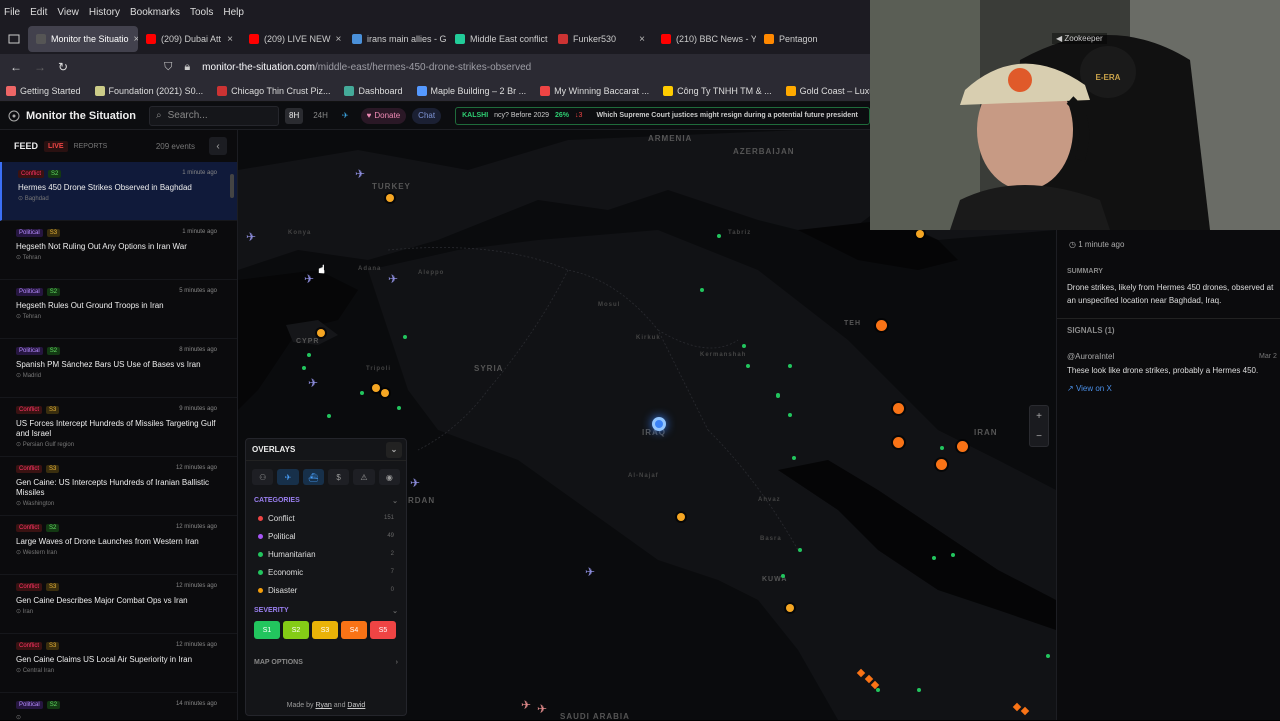 The width and height of the screenshot is (1280, 721). What do you see at coordinates (427, 115) in the screenshot?
I see `chat-button: Chat` at bounding box center [427, 115].